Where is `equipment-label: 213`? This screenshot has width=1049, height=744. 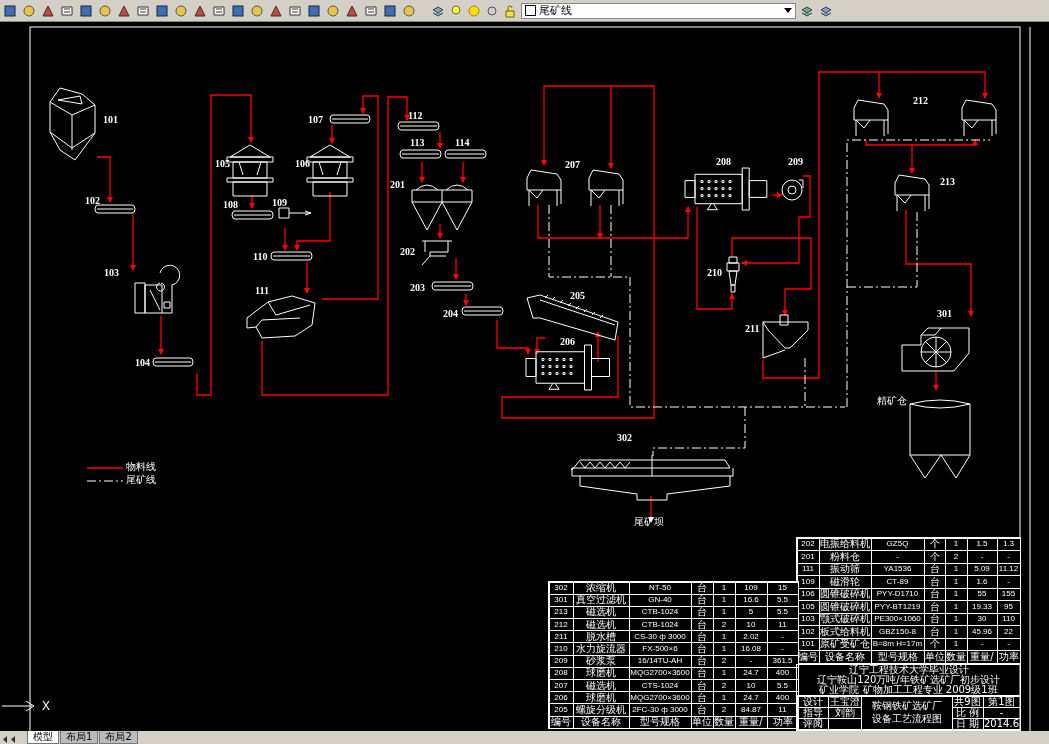 equipment-label: 213 is located at coordinates (947, 182).